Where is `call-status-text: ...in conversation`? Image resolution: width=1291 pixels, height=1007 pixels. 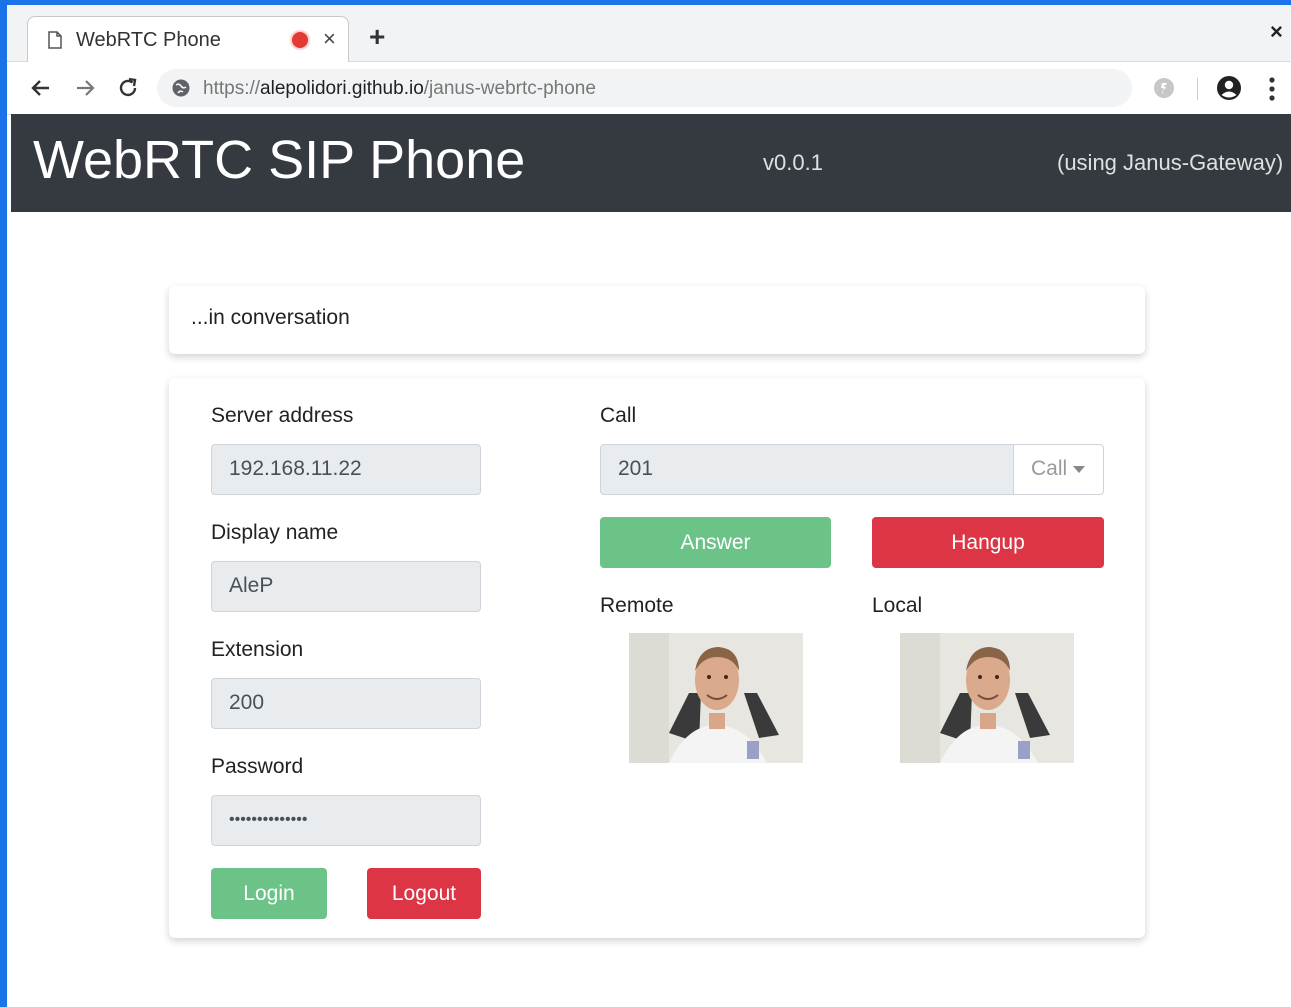 call-status-text: ...in conversation is located at coordinates (270, 317).